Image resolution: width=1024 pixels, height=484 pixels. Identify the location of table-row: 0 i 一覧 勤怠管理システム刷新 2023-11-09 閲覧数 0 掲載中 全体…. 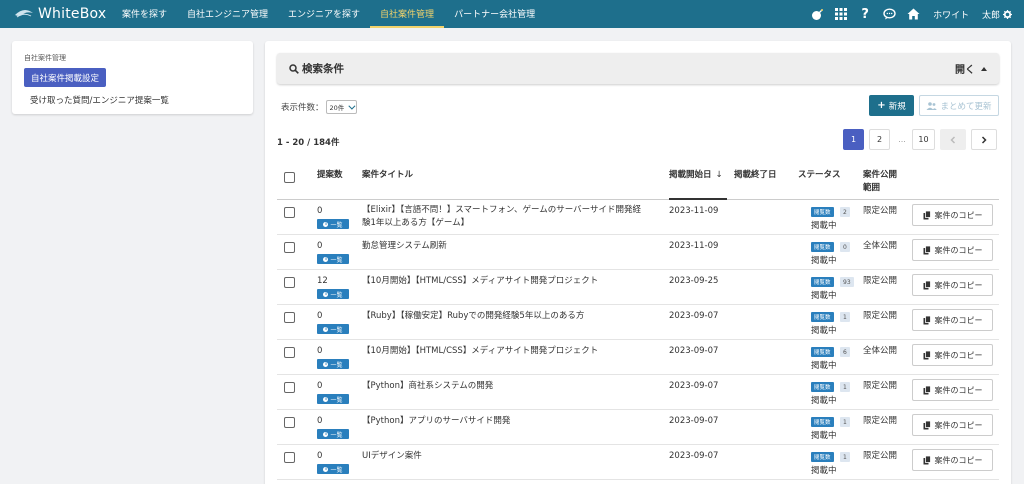
(638, 252).